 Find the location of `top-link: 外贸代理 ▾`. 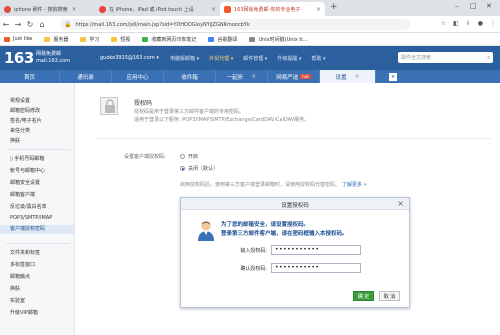

top-link: 外贸代理 ▾ is located at coordinates (221, 58).